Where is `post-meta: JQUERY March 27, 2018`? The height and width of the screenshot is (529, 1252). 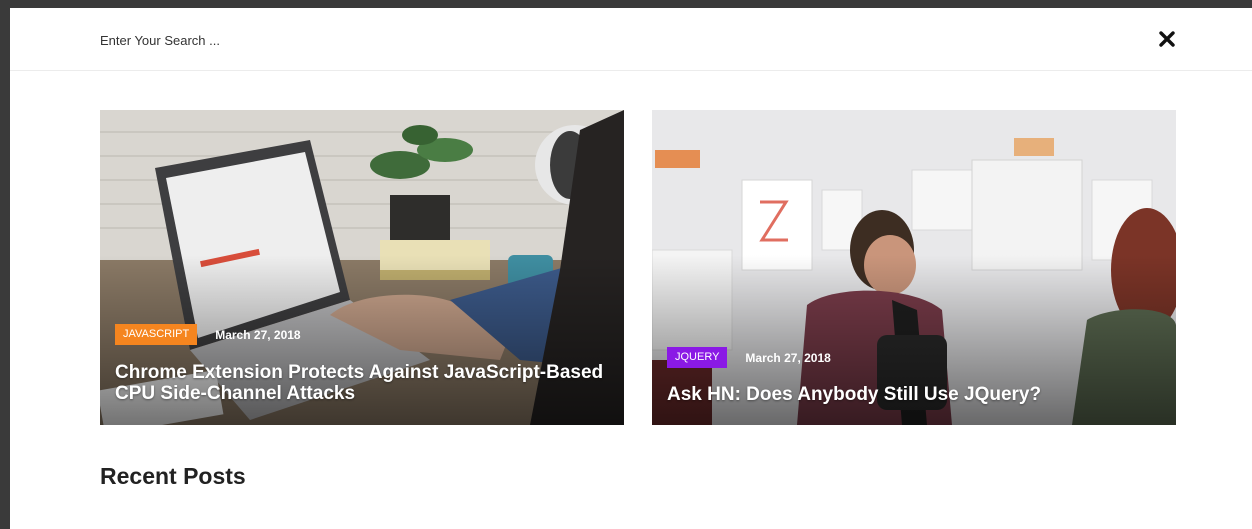 post-meta: JQUERY March 27, 2018 is located at coordinates (749, 357).